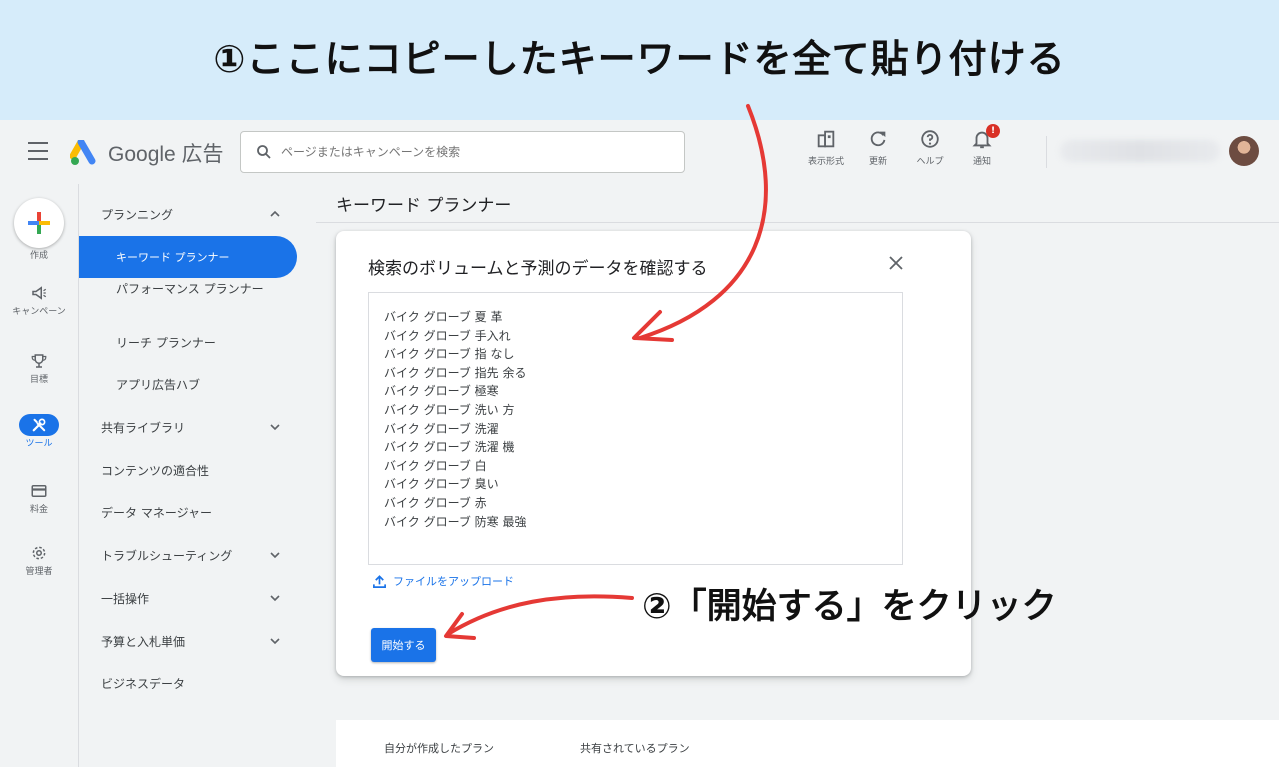 The width and height of the screenshot is (1279, 767). I want to click on close-button, so click(896, 263).